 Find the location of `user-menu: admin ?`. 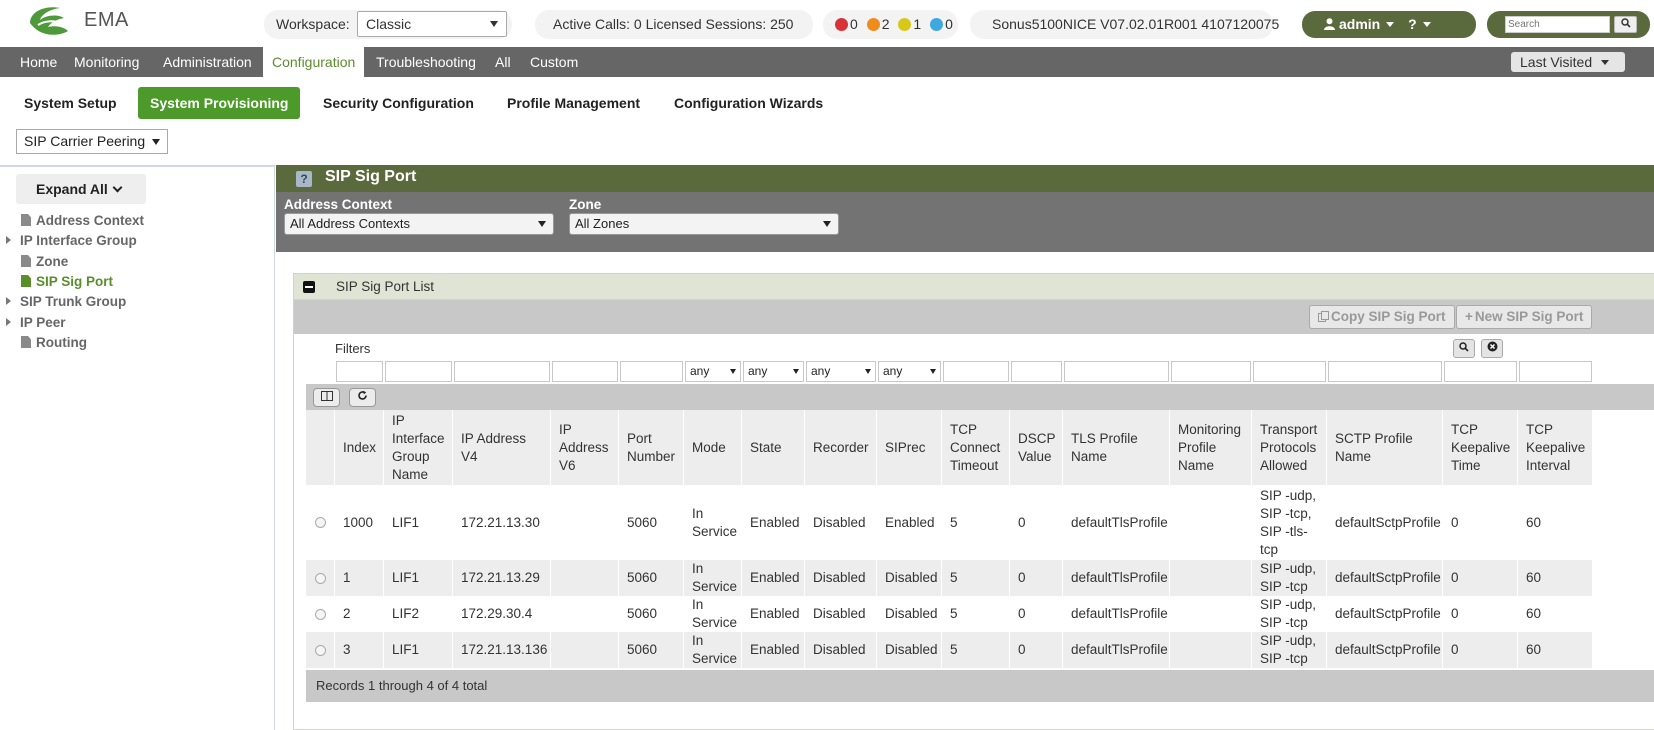

user-menu: admin ? is located at coordinates (1389, 24).